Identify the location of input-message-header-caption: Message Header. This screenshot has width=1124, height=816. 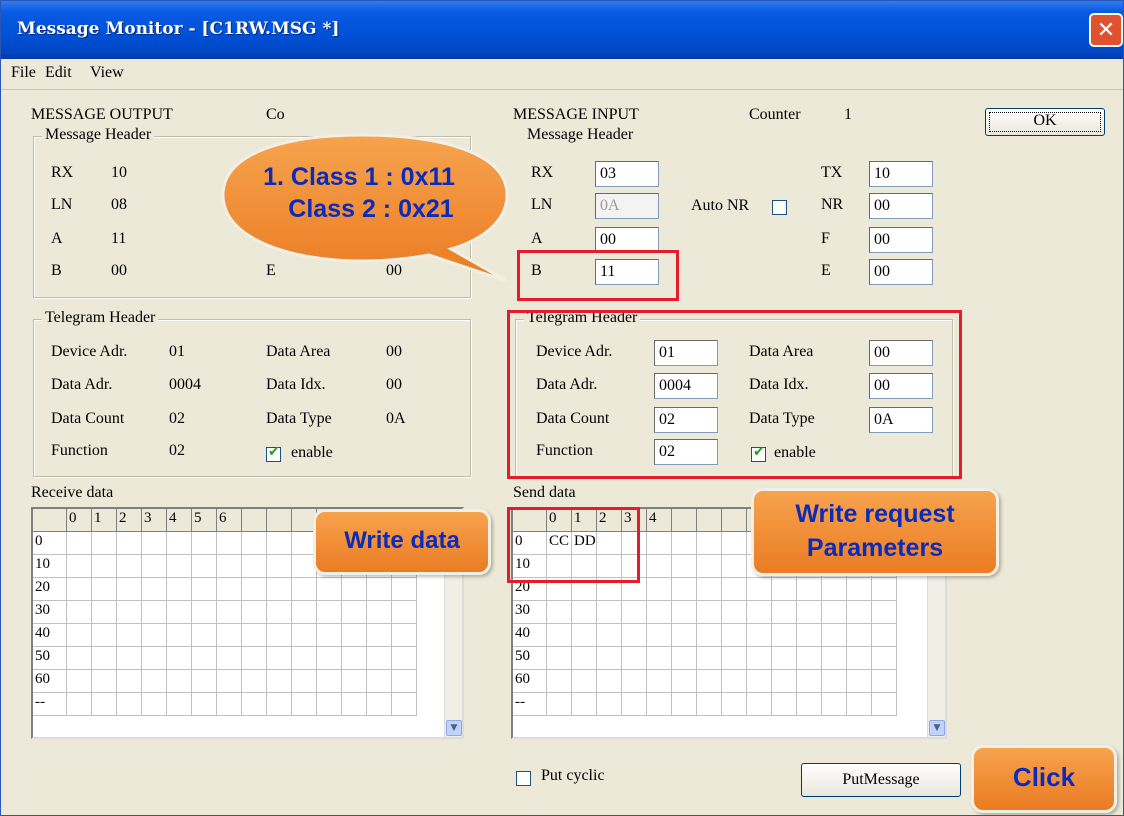
(580, 135).